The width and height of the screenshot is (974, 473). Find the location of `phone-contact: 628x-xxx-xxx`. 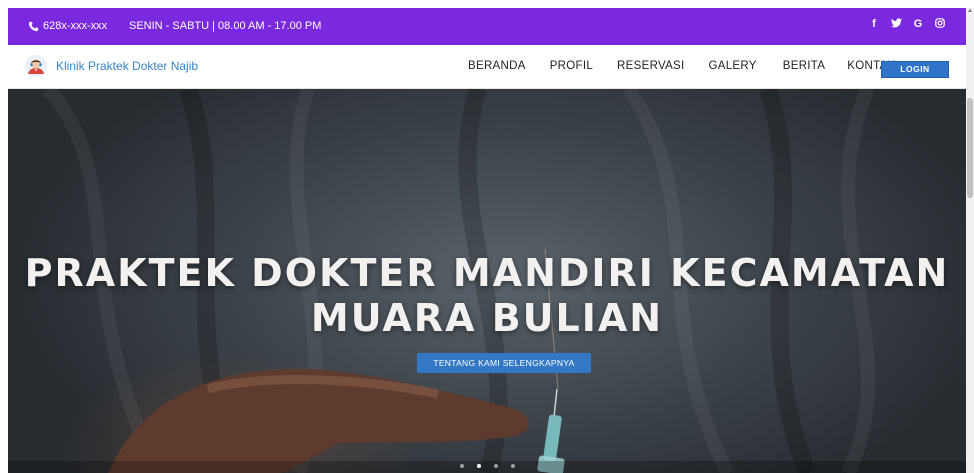

phone-contact: 628x-xxx-xxx is located at coordinates (67, 26).